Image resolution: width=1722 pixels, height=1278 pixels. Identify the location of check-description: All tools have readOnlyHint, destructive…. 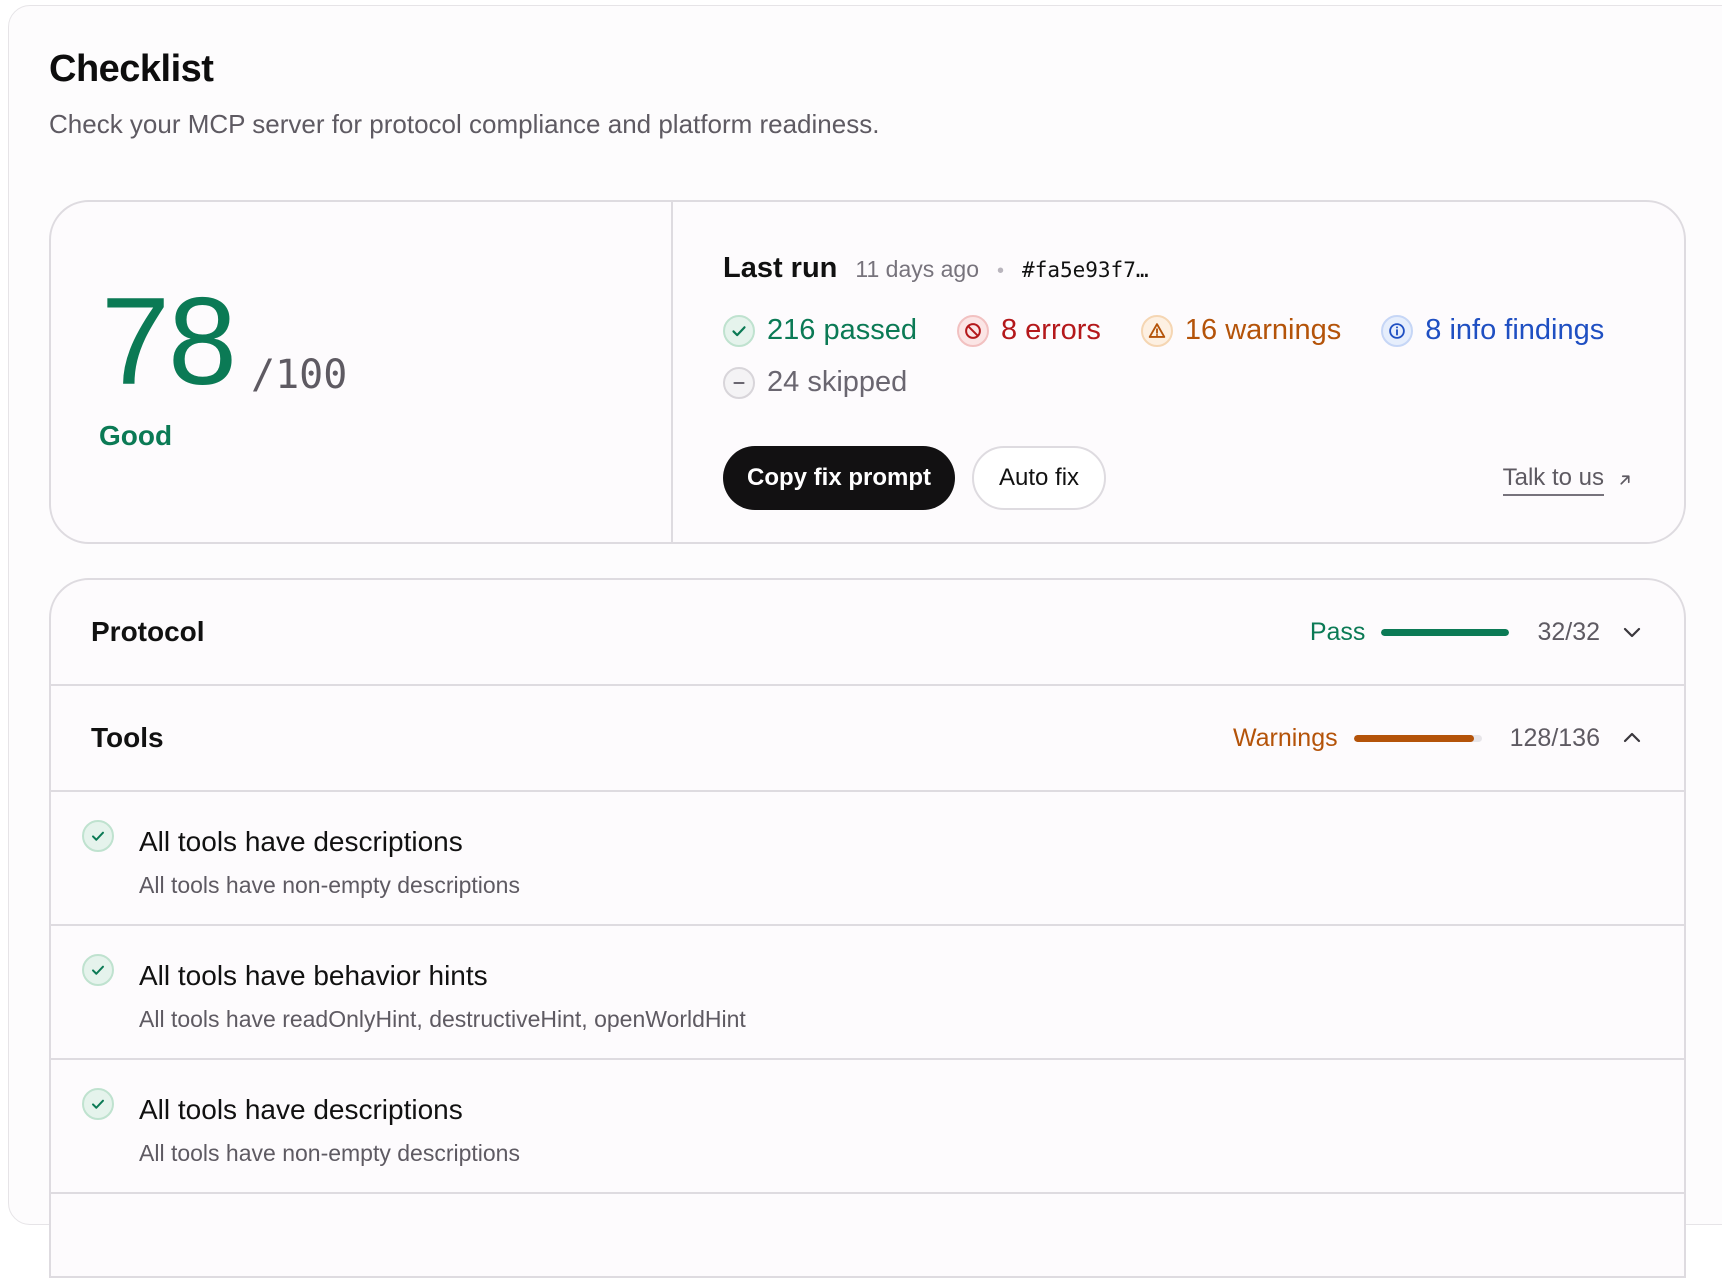
(442, 1019).